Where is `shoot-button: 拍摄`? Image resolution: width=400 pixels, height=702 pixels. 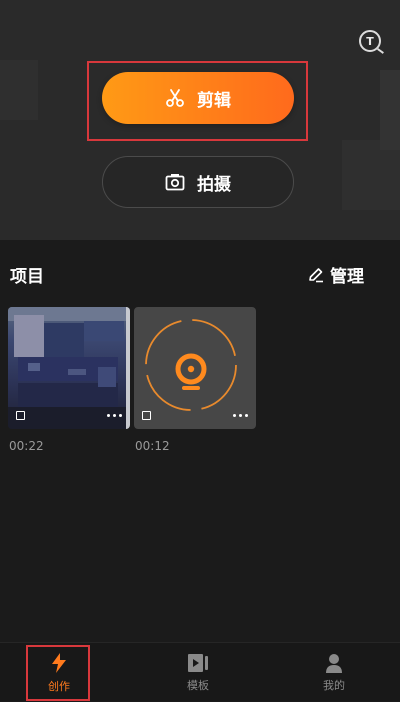
shoot-button: 拍摄 is located at coordinates (198, 182).